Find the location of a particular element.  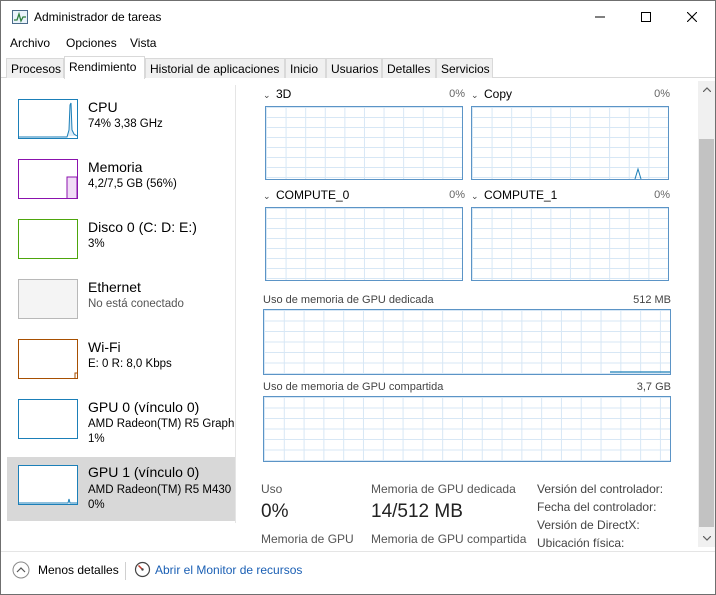

ethernet-thumbnail is located at coordinates (48, 299).